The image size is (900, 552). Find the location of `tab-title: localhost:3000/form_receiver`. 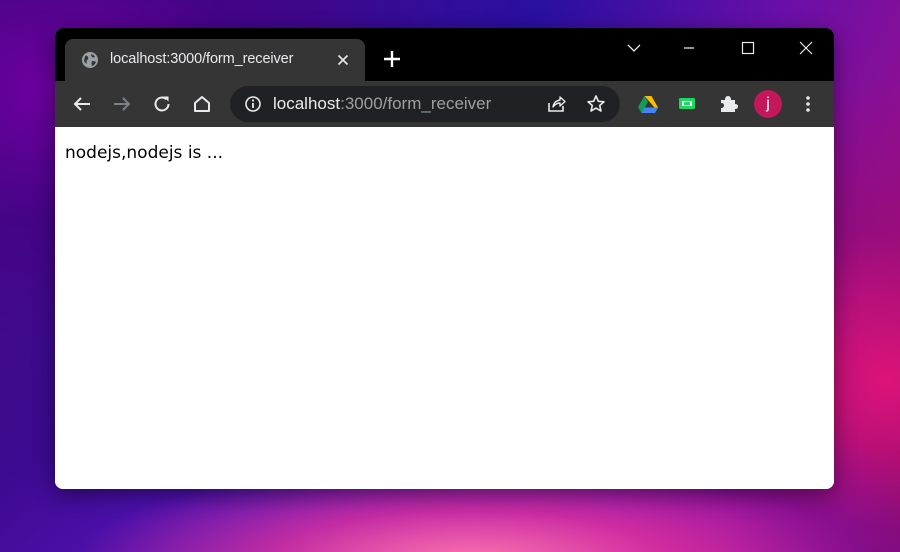

tab-title: localhost:3000/form_receiver is located at coordinates (202, 59).